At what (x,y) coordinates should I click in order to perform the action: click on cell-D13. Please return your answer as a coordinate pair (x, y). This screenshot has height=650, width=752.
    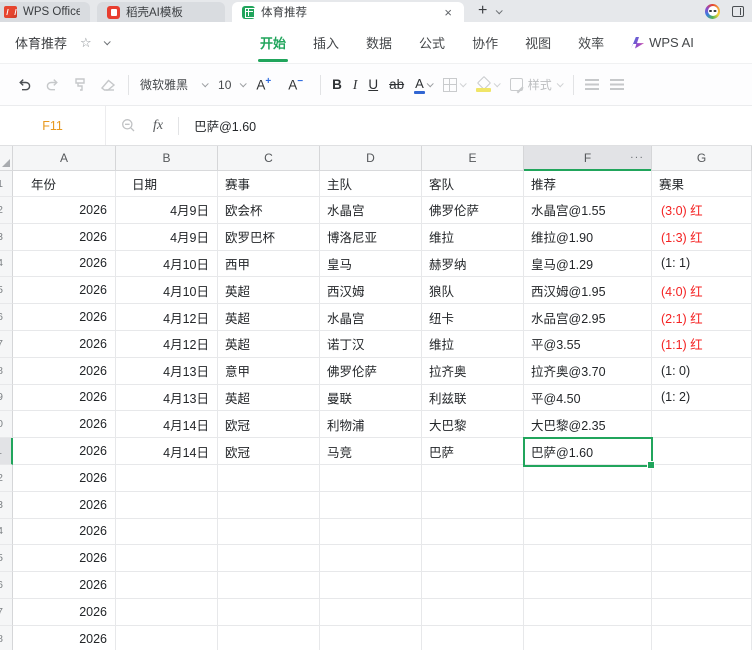
    Looking at the image, I should click on (371, 505).